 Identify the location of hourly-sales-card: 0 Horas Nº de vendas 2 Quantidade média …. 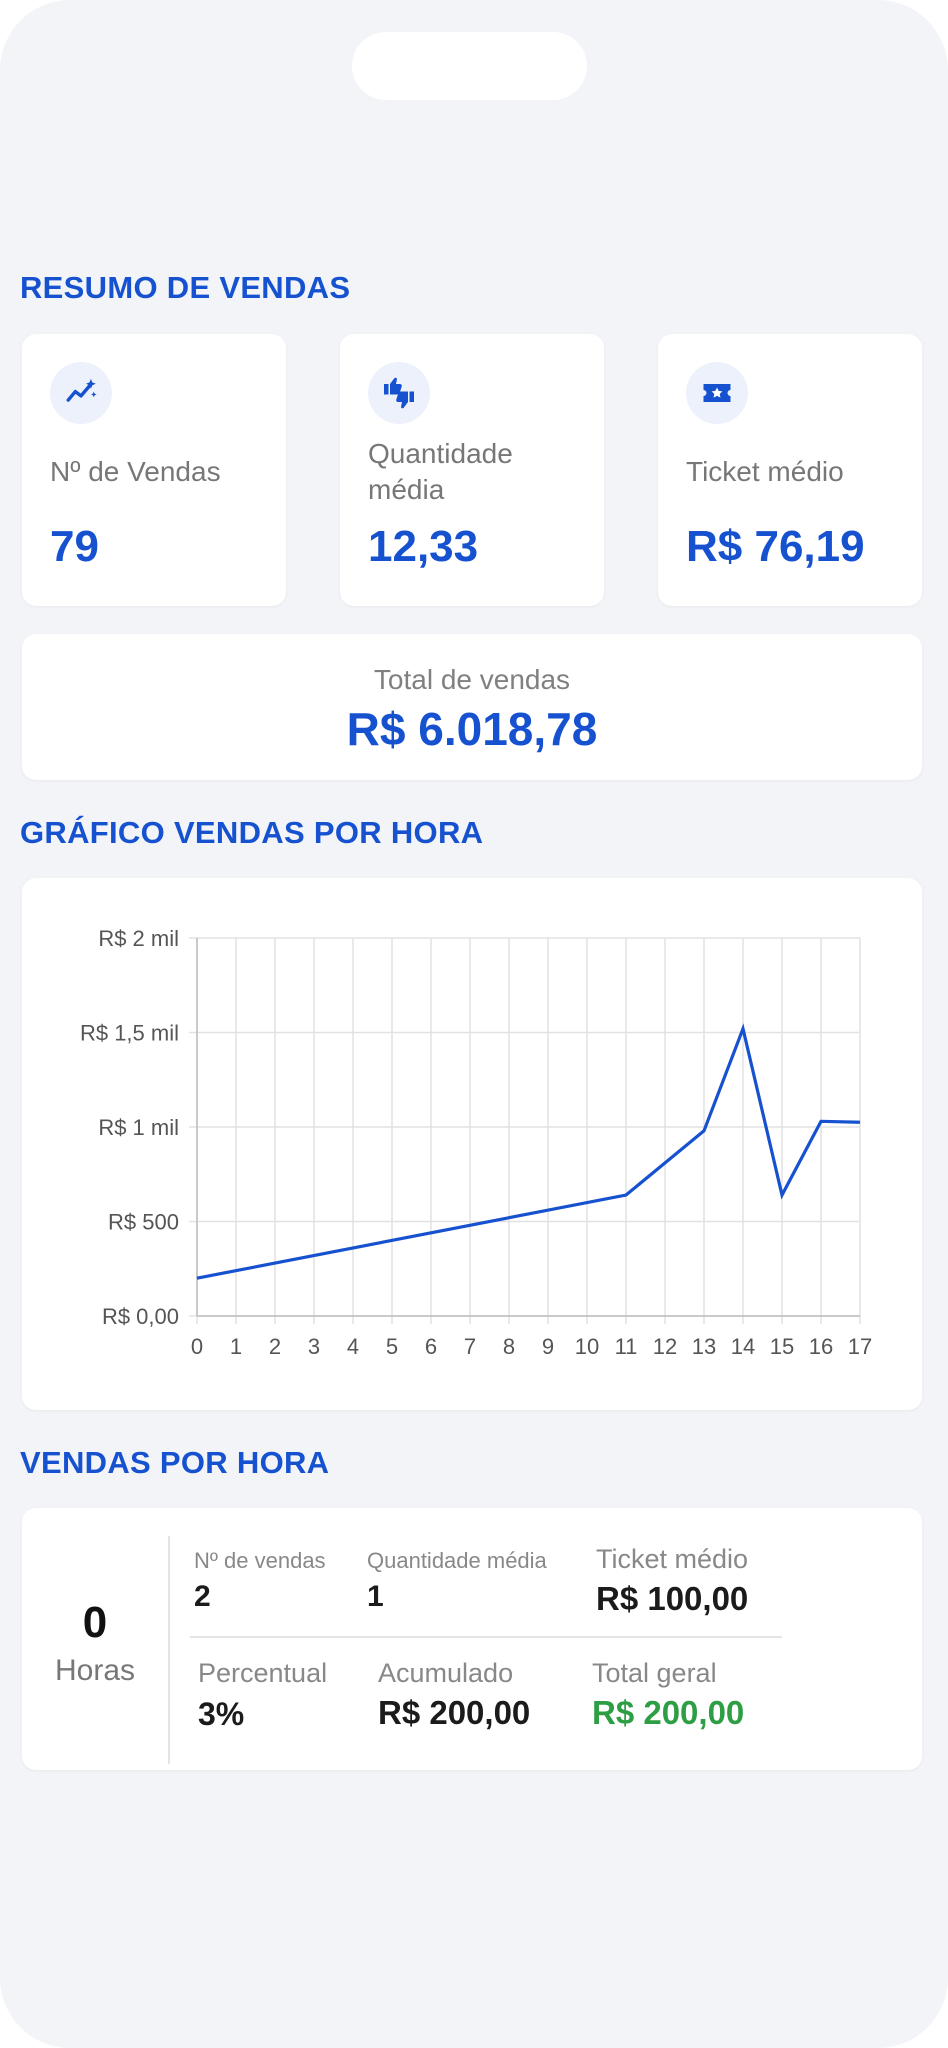
(472, 1639).